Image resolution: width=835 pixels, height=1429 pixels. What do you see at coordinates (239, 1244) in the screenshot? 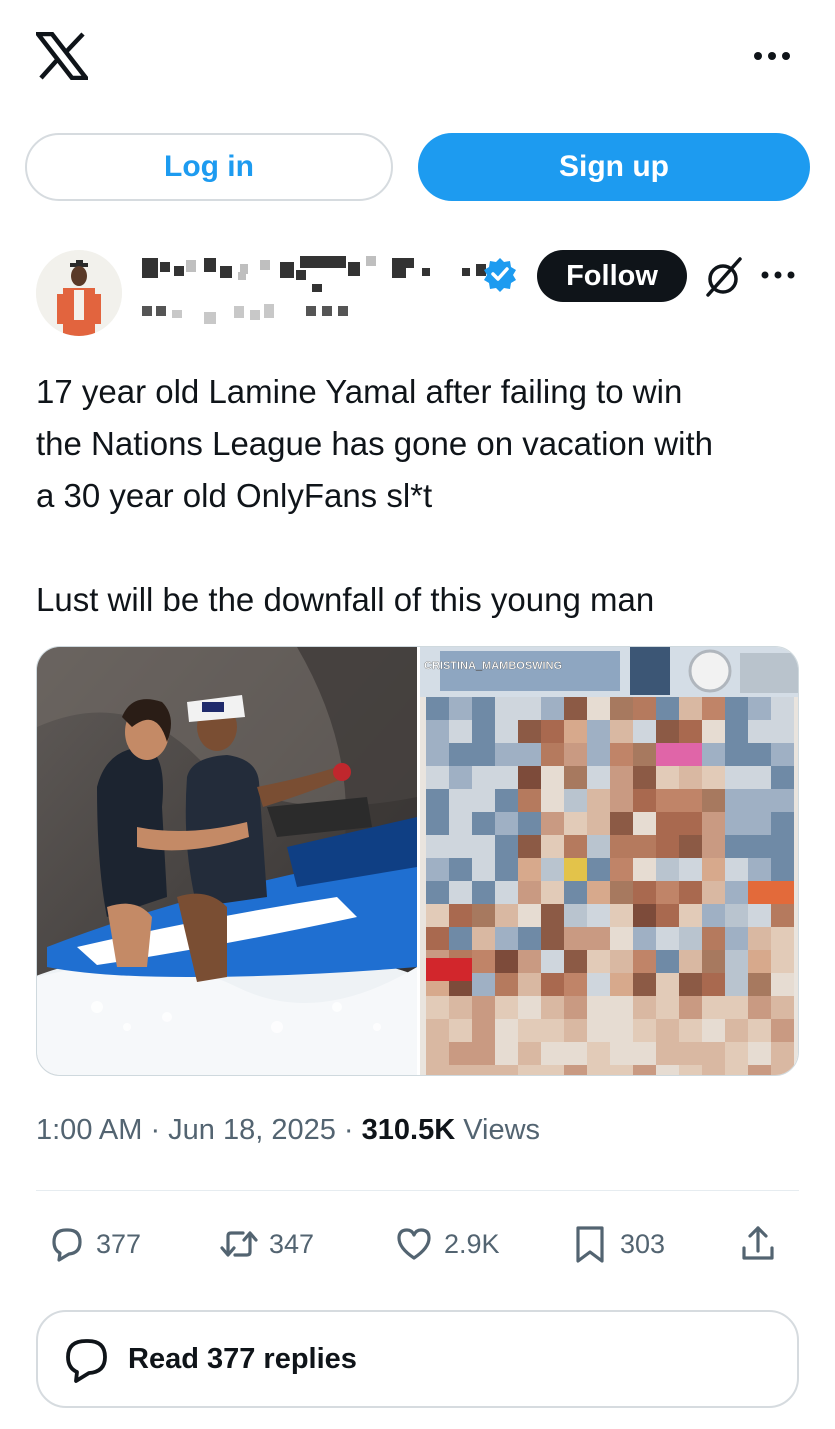
I see `repost-icon` at bounding box center [239, 1244].